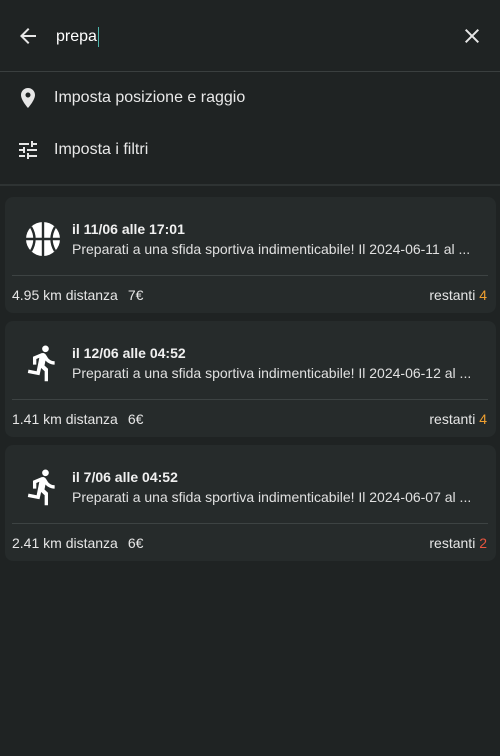 The width and height of the screenshot is (500, 756). Describe the element at coordinates (43, 239) in the screenshot. I see `basketball-icon` at that location.